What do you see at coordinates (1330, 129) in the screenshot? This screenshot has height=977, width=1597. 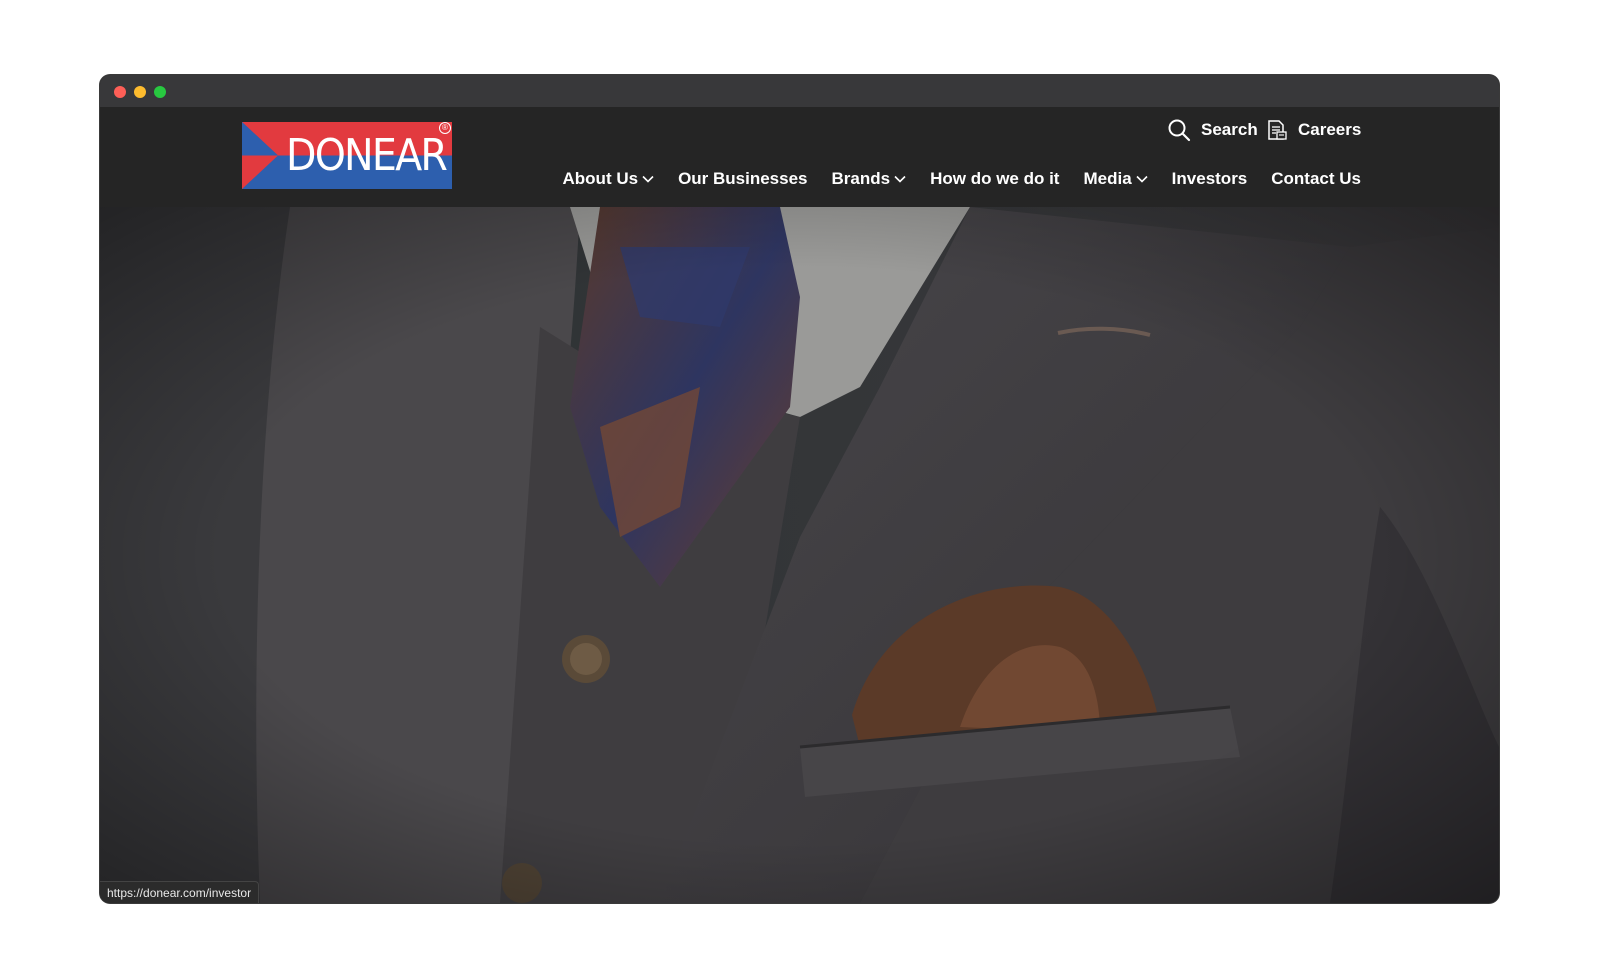 I see `careers-label: Careers` at bounding box center [1330, 129].